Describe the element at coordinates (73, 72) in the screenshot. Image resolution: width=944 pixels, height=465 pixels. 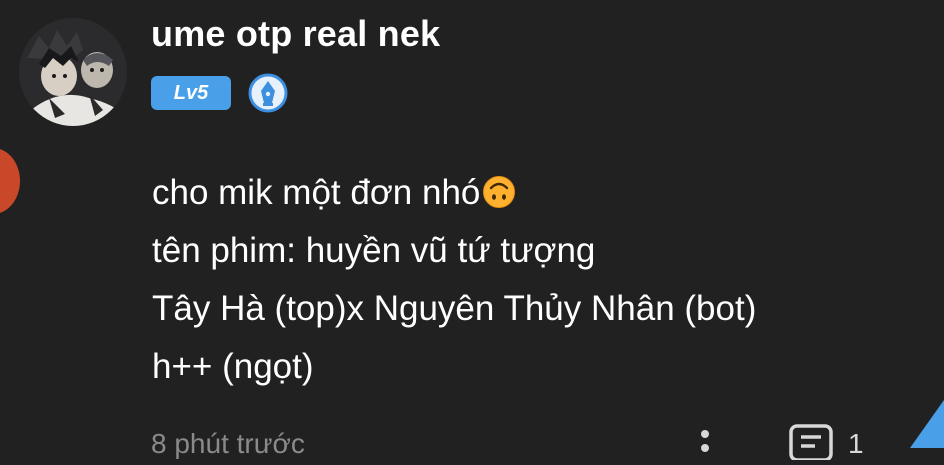
I see `user-avatar` at that location.